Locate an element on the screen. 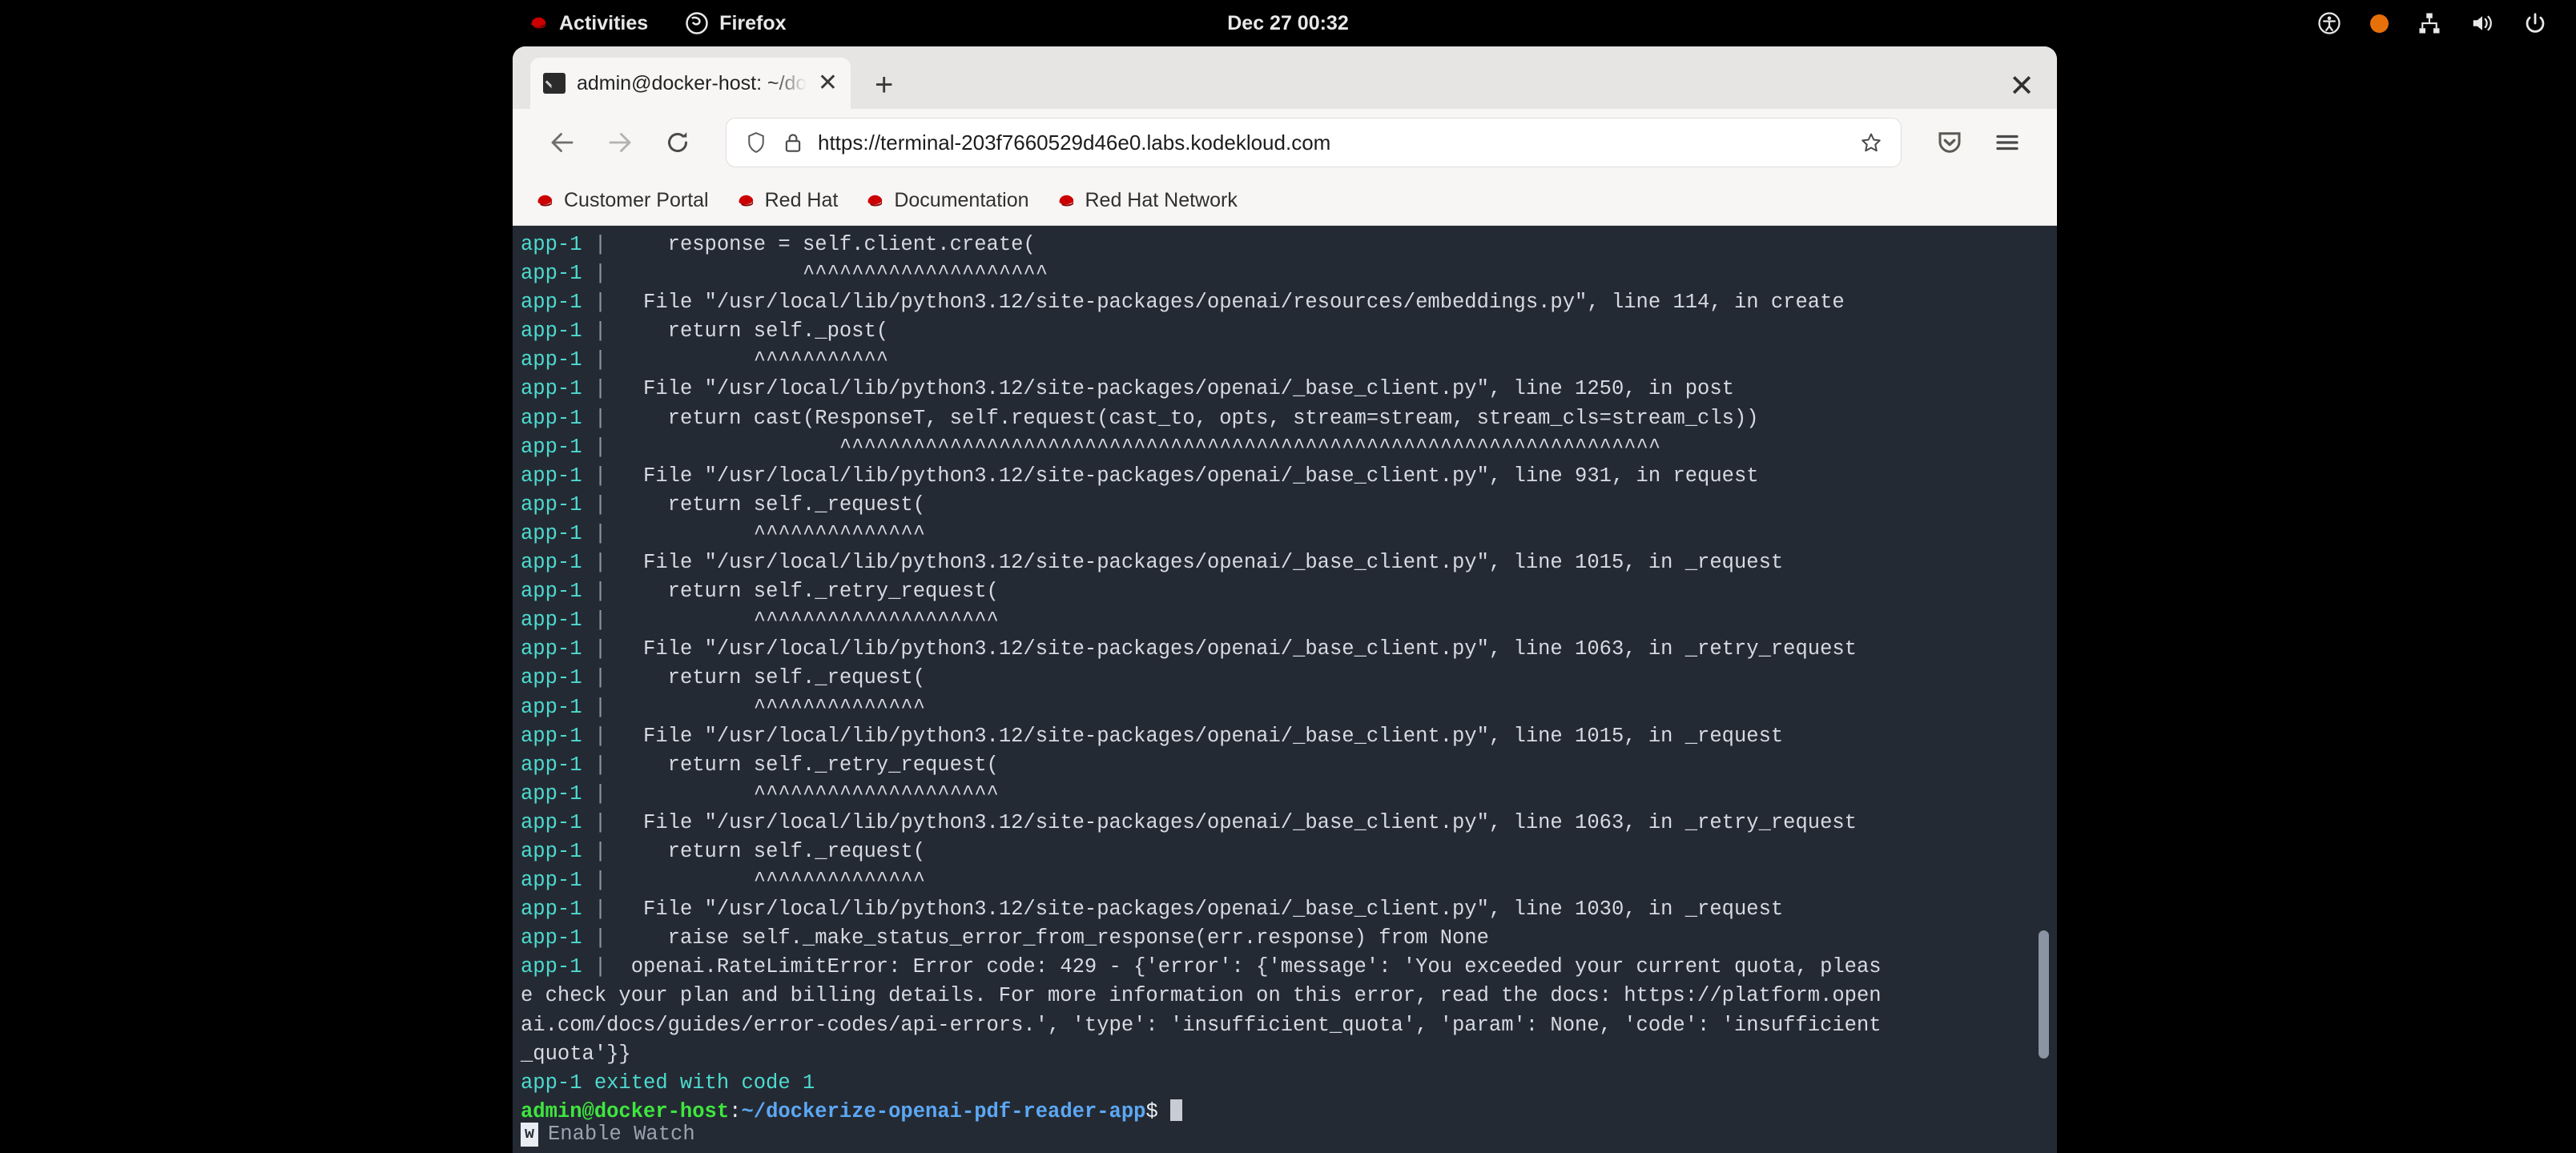  app-menu-firefox: Firefox is located at coordinates (736, 23).